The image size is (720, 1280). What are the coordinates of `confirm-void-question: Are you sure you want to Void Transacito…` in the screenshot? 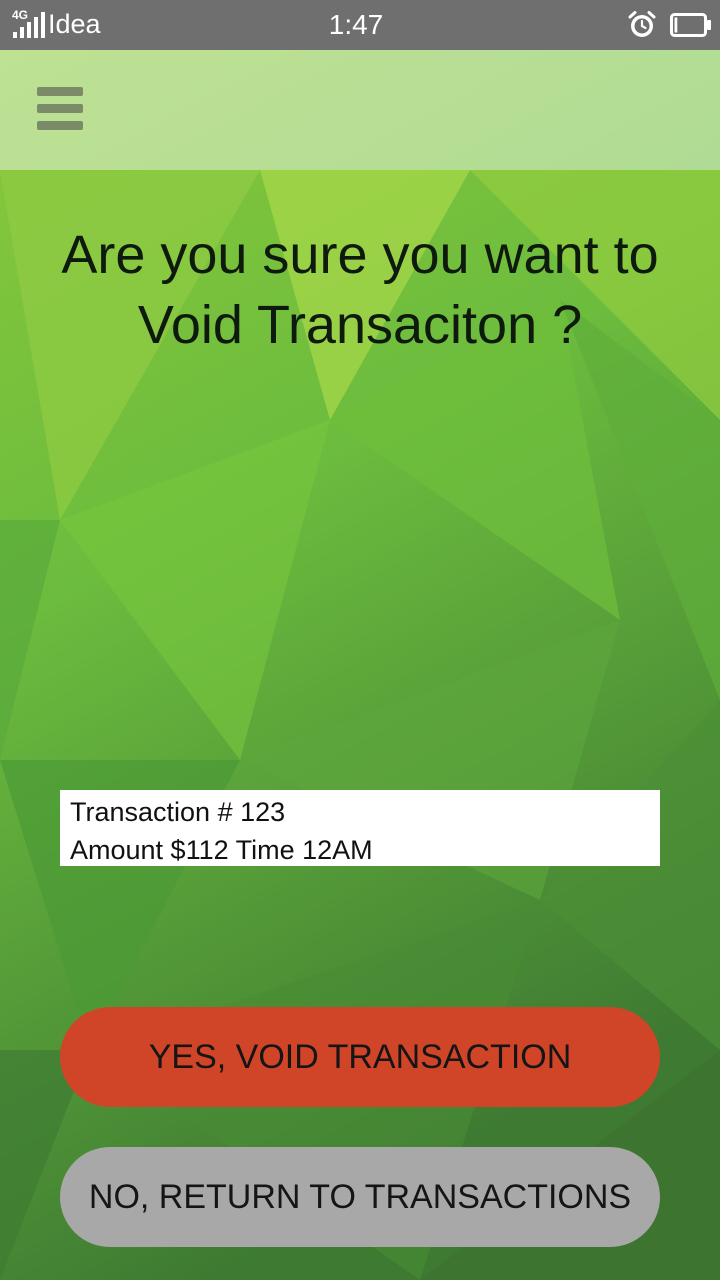 It's located at (360, 290).